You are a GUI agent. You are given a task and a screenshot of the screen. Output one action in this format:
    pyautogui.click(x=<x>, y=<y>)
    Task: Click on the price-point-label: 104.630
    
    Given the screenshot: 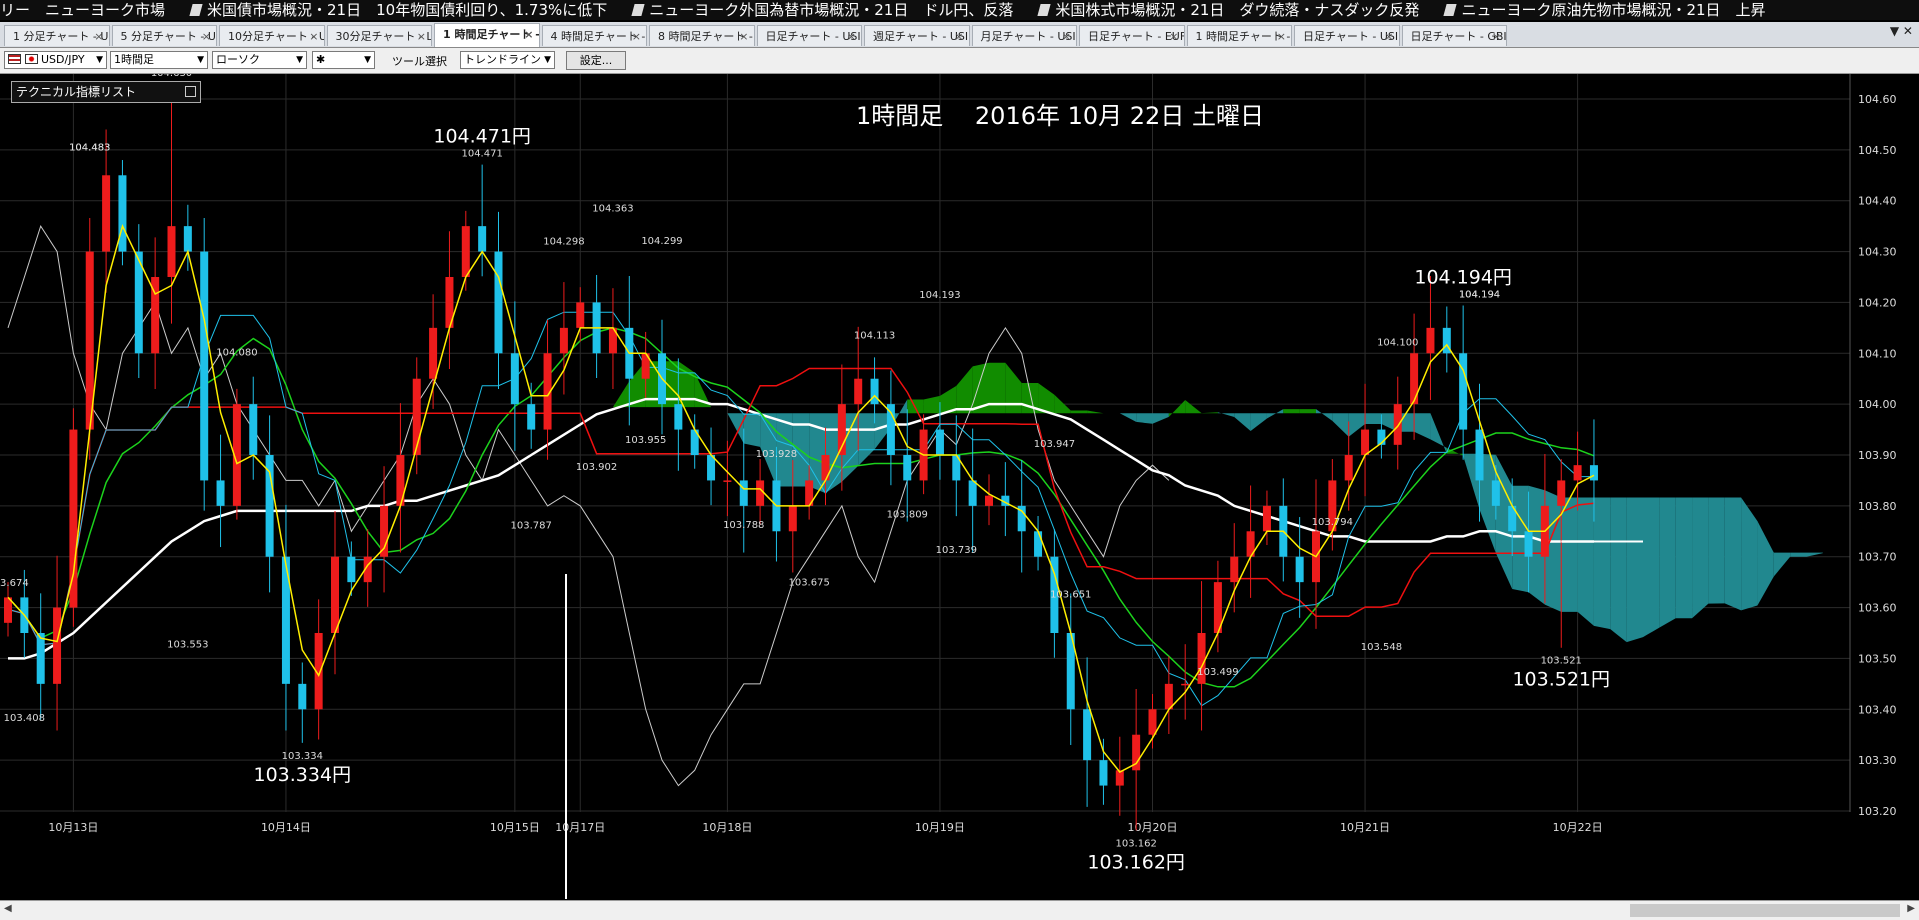 What is the action you would take?
    pyautogui.click(x=171, y=76)
    